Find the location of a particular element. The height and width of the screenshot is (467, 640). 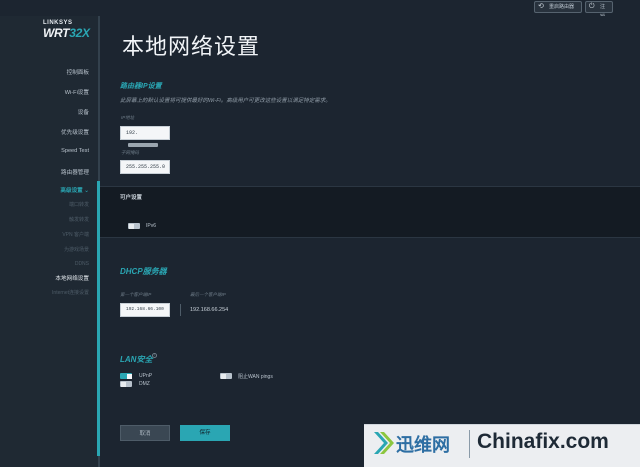

upnp-label: UPnP is located at coordinates (146, 376).